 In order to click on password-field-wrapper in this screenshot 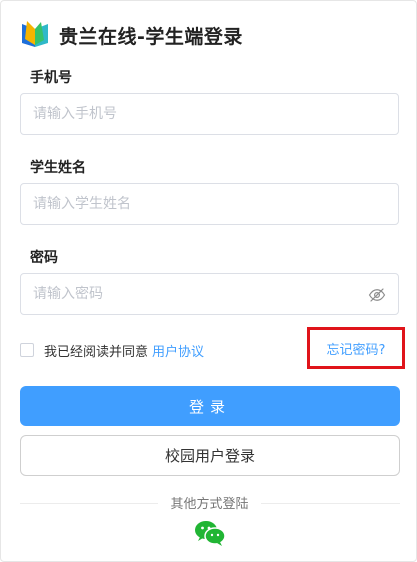, I will do `click(209, 294)`.